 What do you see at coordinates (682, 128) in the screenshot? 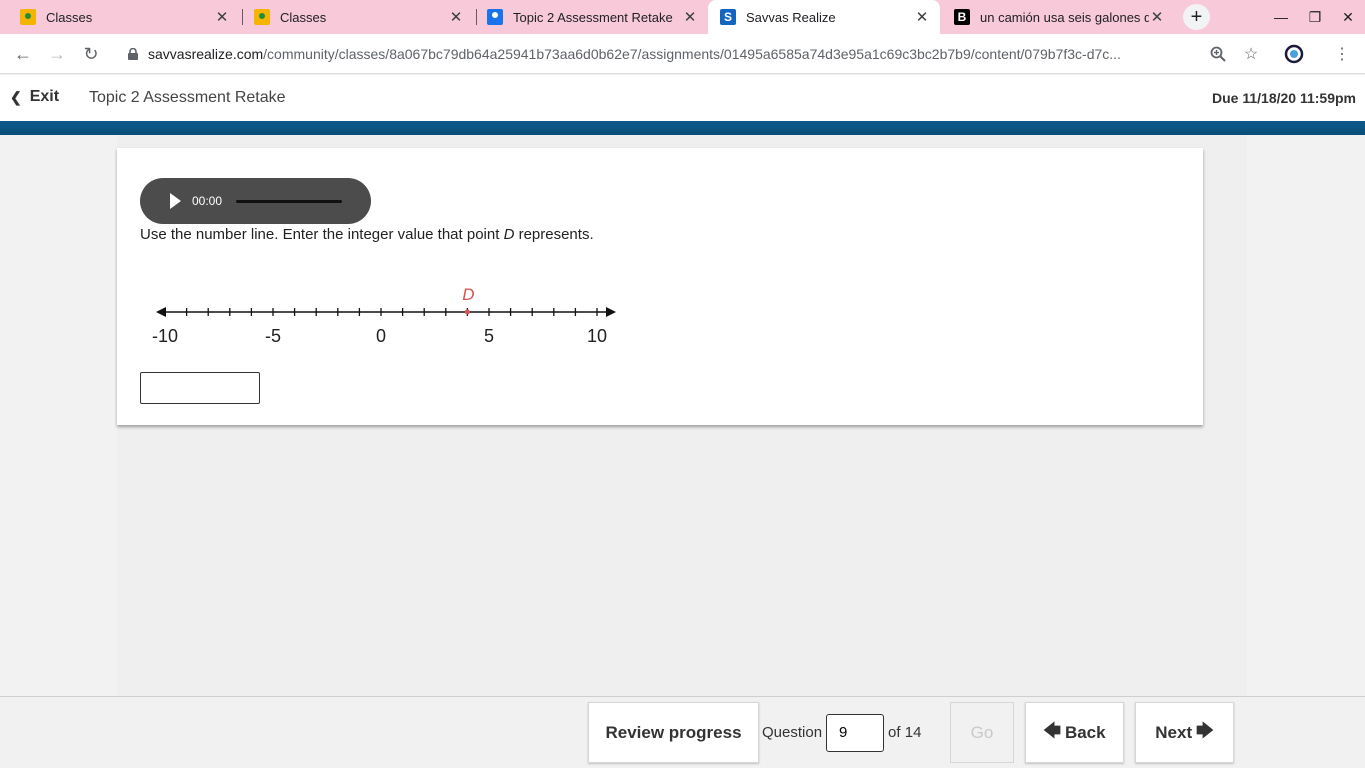
I see `header-band` at bounding box center [682, 128].